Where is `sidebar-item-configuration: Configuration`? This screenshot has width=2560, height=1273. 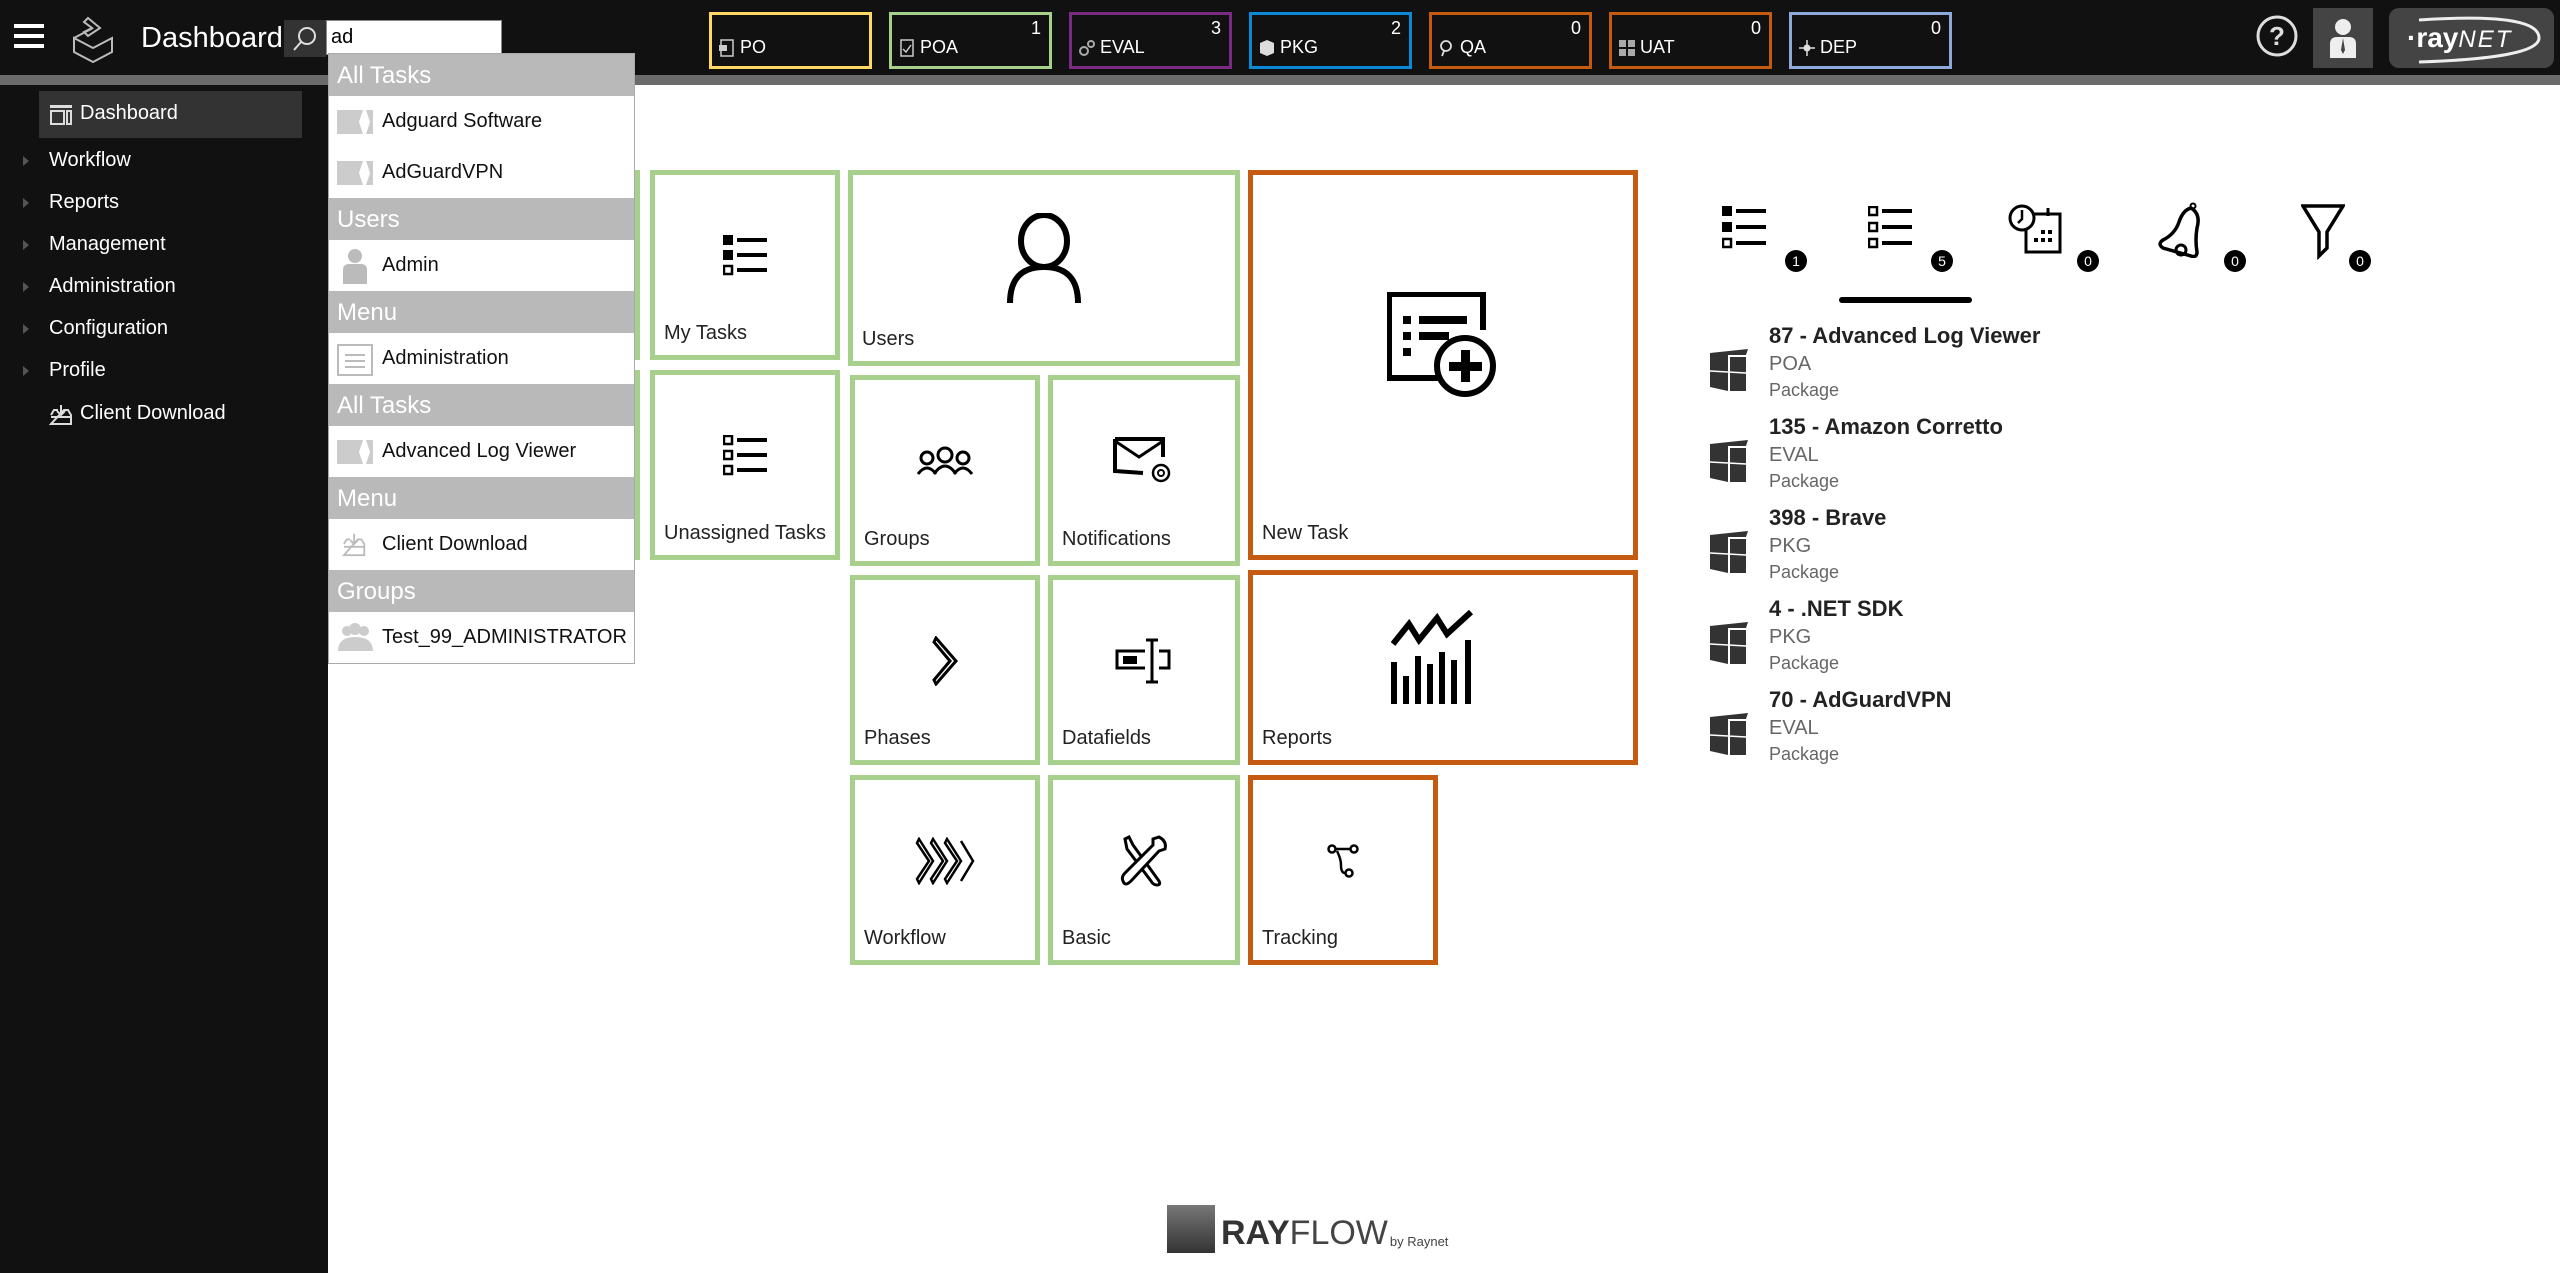 sidebar-item-configuration: Configuration is located at coordinates (164, 329).